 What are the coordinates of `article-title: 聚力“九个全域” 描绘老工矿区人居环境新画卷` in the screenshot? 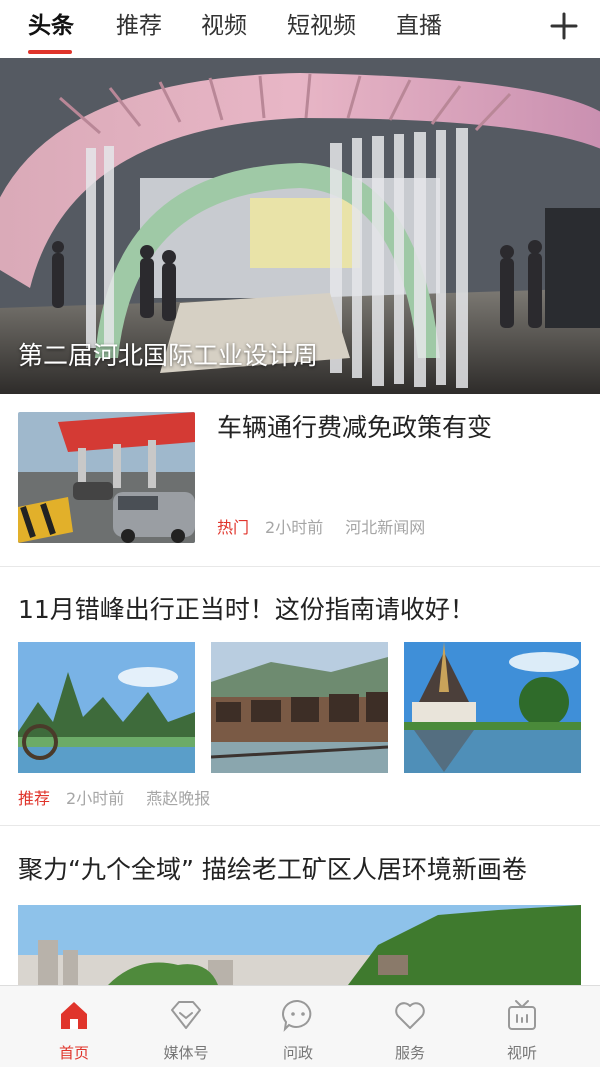 It's located at (272, 870).